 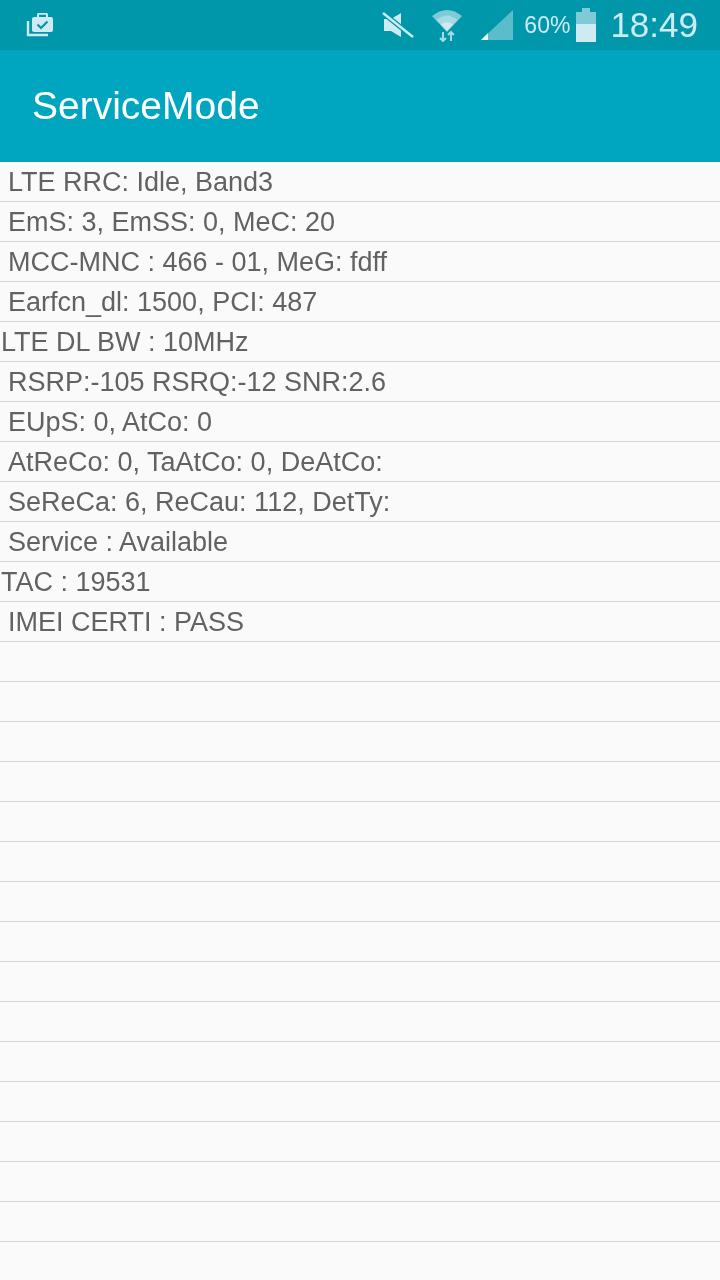 What do you see at coordinates (118, 542) in the screenshot?
I see `info-row-text: Service : Available` at bounding box center [118, 542].